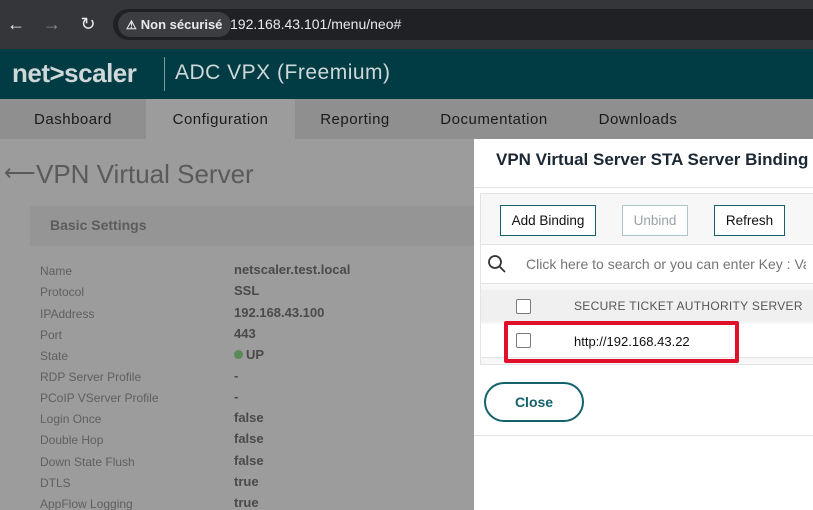 This screenshot has width=813, height=510. Describe the element at coordinates (548, 220) in the screenshot. I see `add-binding-button: Add Binding` at that location.